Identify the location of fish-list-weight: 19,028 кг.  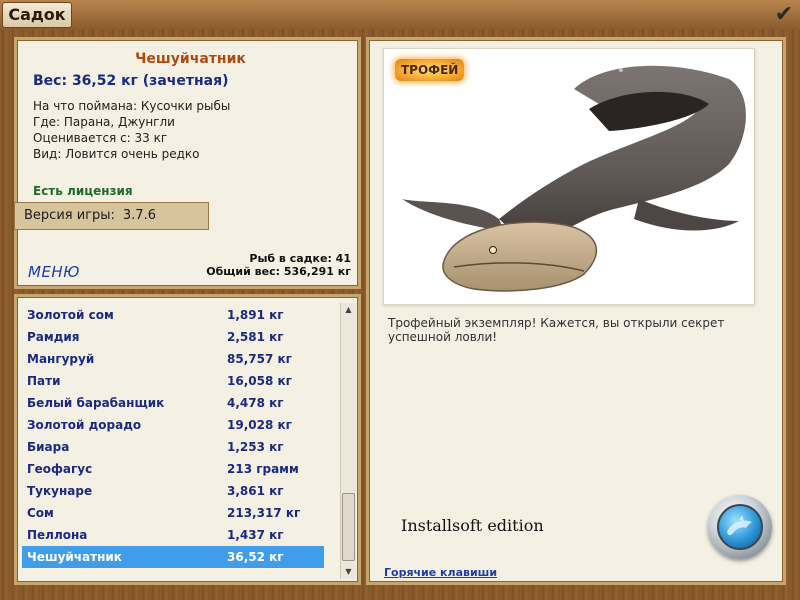
(259, 425).